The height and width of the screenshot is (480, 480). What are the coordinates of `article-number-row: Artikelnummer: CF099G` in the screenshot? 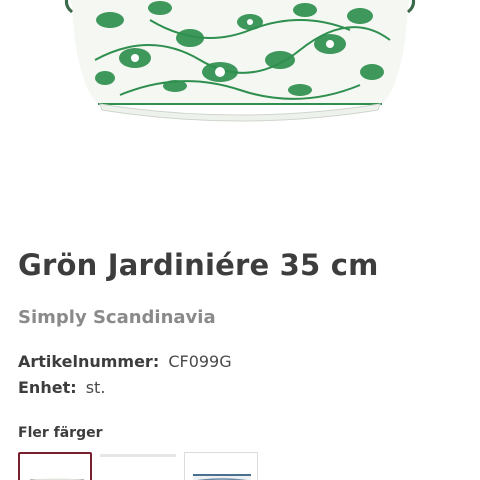 It's located at (125, 361).